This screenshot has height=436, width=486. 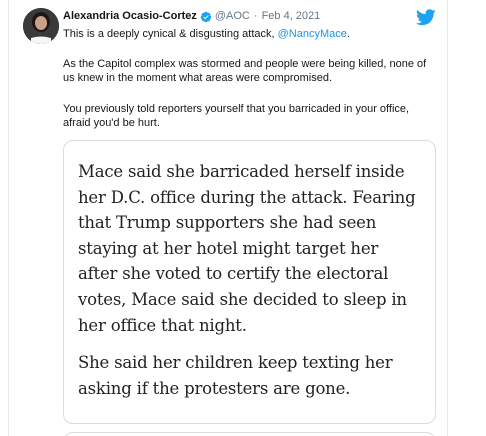 I want to click on avatar, so click(x=41, y=26).